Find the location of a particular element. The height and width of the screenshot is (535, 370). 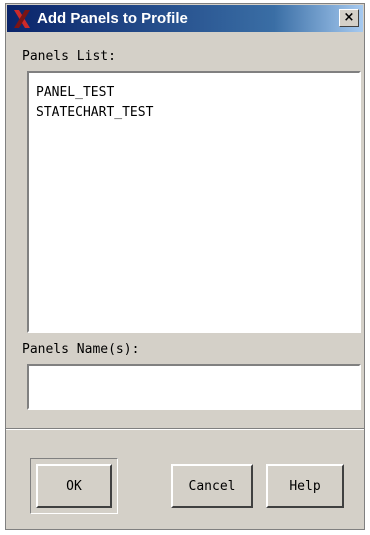

close-button: × is located at coordinates (349, 18).